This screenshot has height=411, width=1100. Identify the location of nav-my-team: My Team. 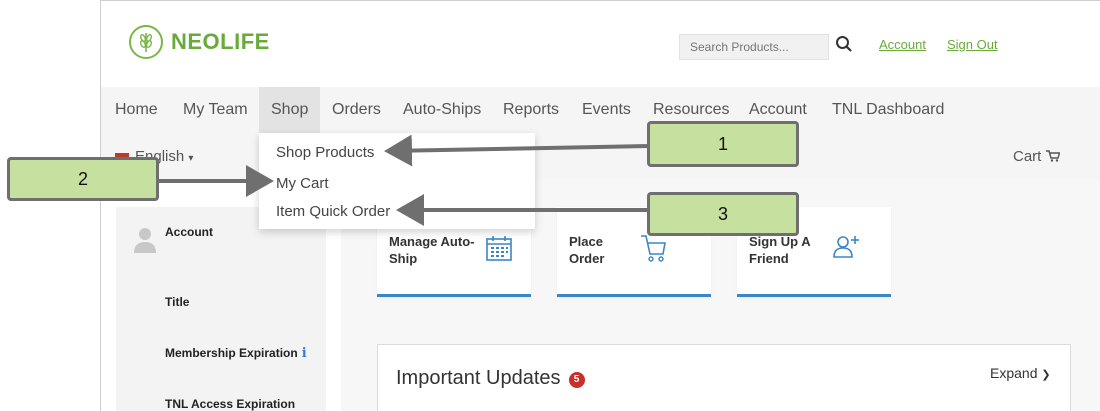
(215, 110).